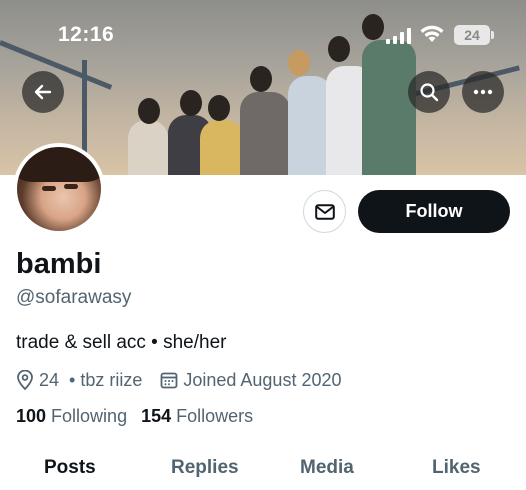  Describe the element at coordinates (70, 468) in the screenshot. I see `tab-posts: Posts` at that location.